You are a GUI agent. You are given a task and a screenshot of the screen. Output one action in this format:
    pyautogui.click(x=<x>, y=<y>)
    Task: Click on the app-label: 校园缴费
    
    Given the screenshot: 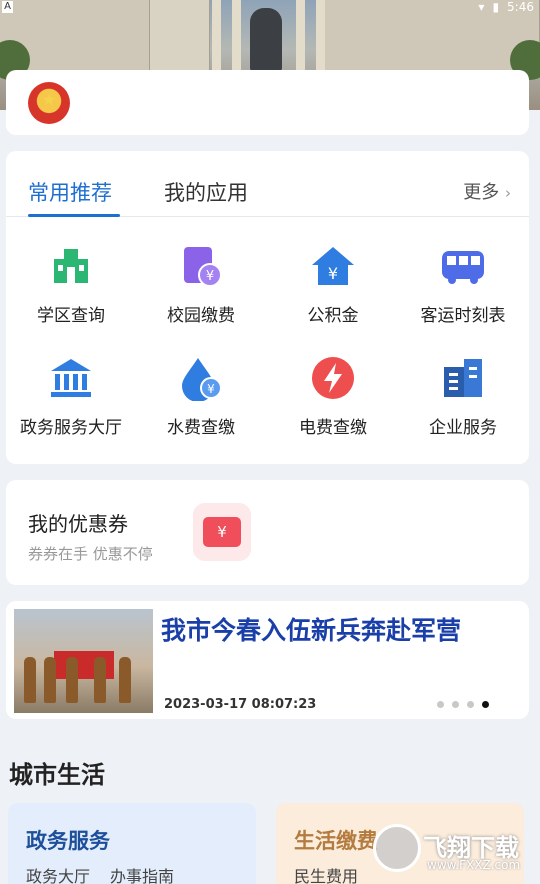 What is the action you would take?
    pyautogui.click(x=201, y=316)
    